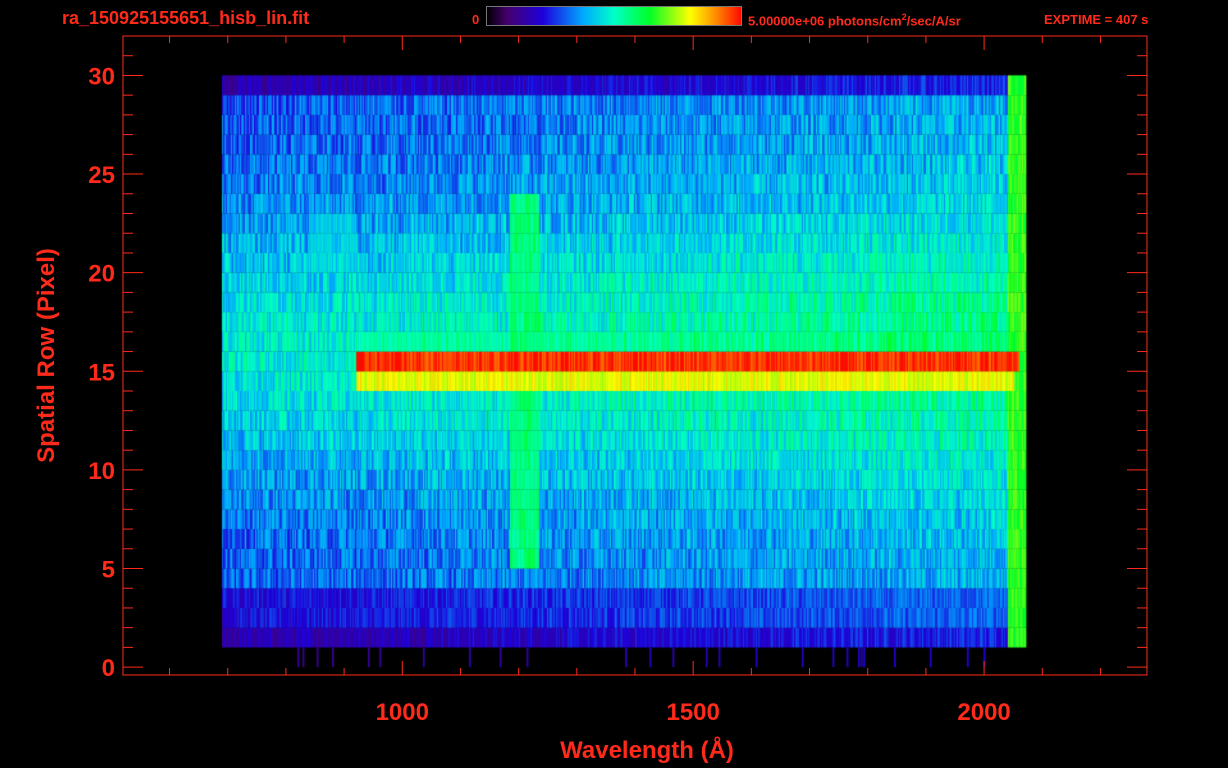 The height and width of the screenshot is (768, 1228). I want to click on y-tick-label: 20, so click(101, 274).